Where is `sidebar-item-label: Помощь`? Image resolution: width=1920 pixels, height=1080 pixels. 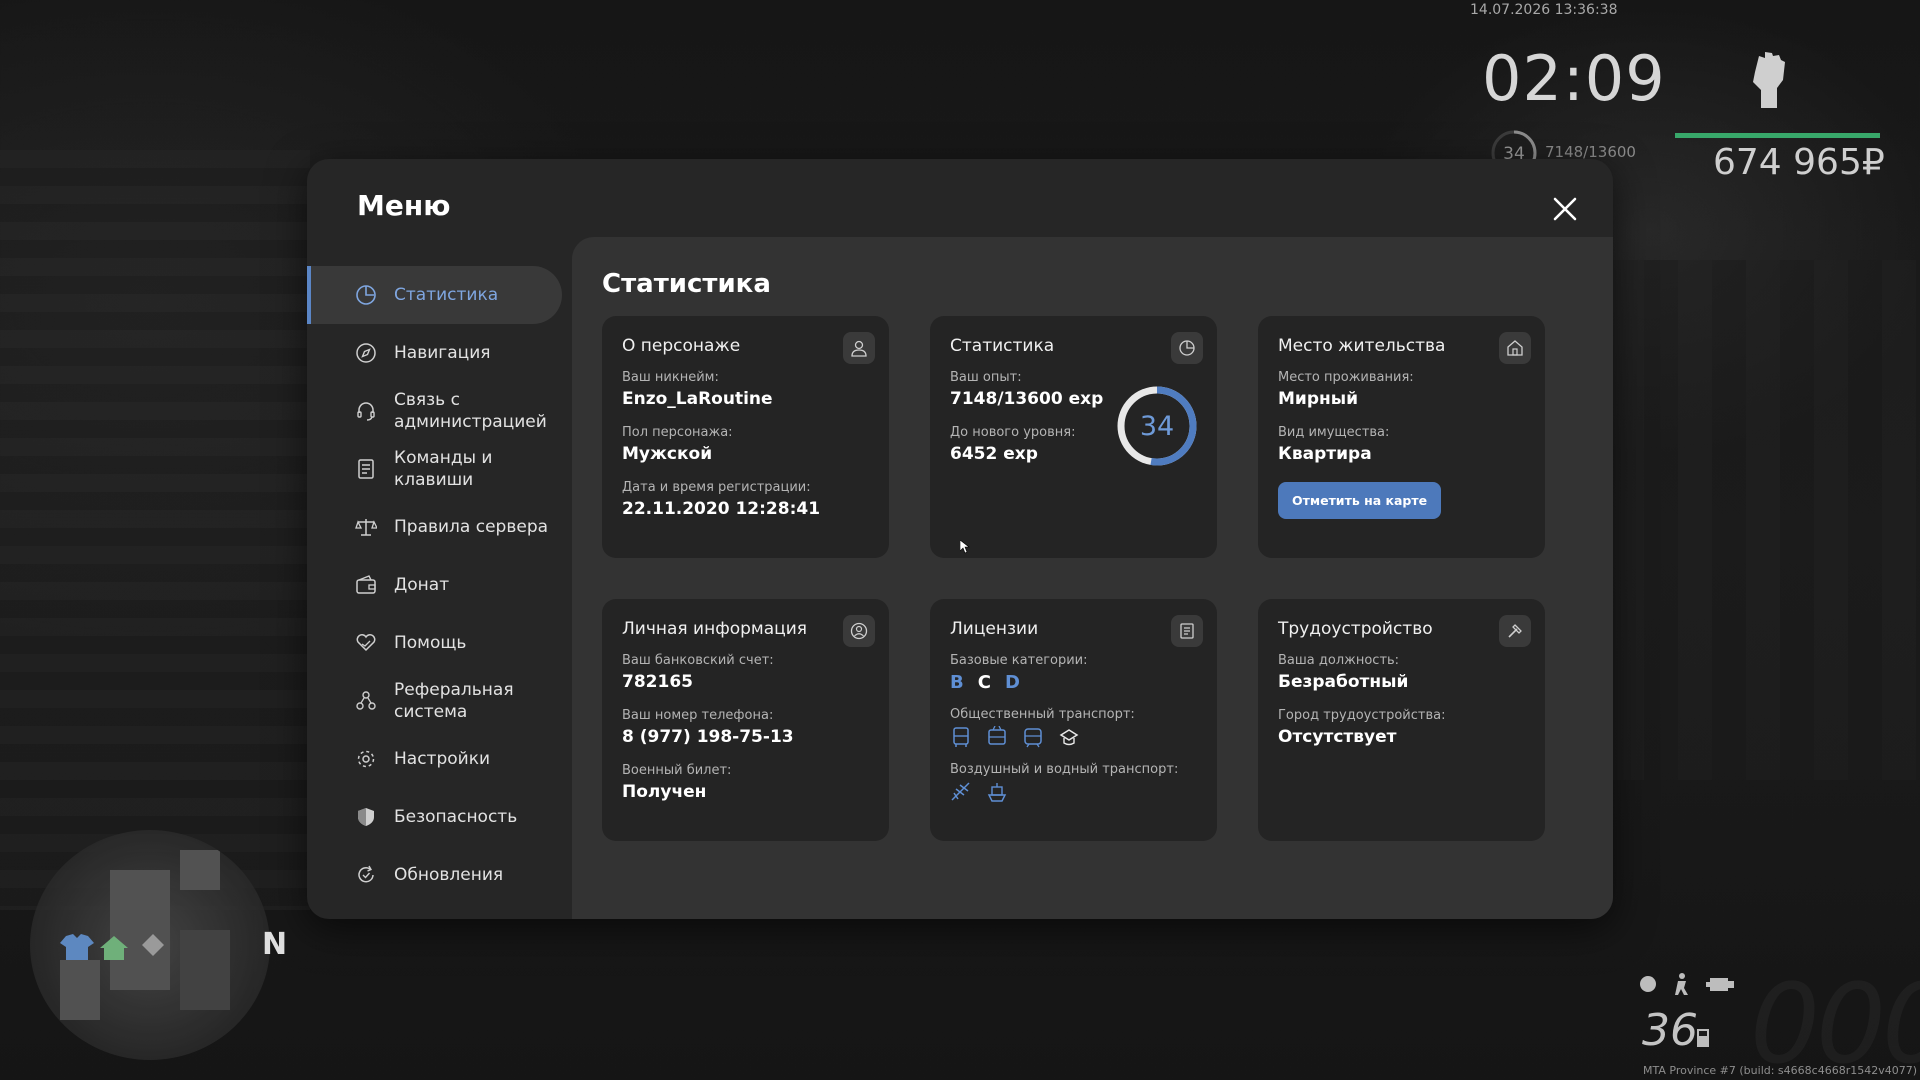 sidebar-item-label: Помощь is located at coordinates (430, 643).